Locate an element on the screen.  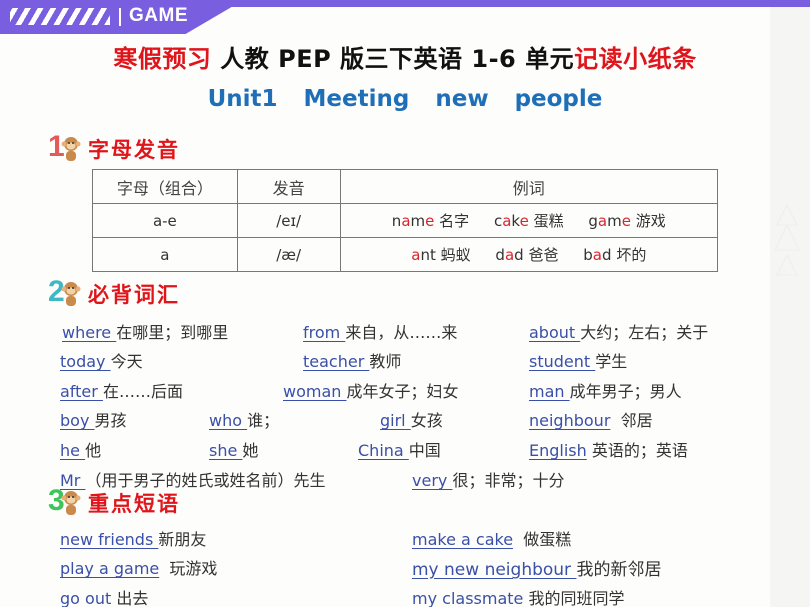
diagonal-stripes-icon is located at coordinates (60, 16).